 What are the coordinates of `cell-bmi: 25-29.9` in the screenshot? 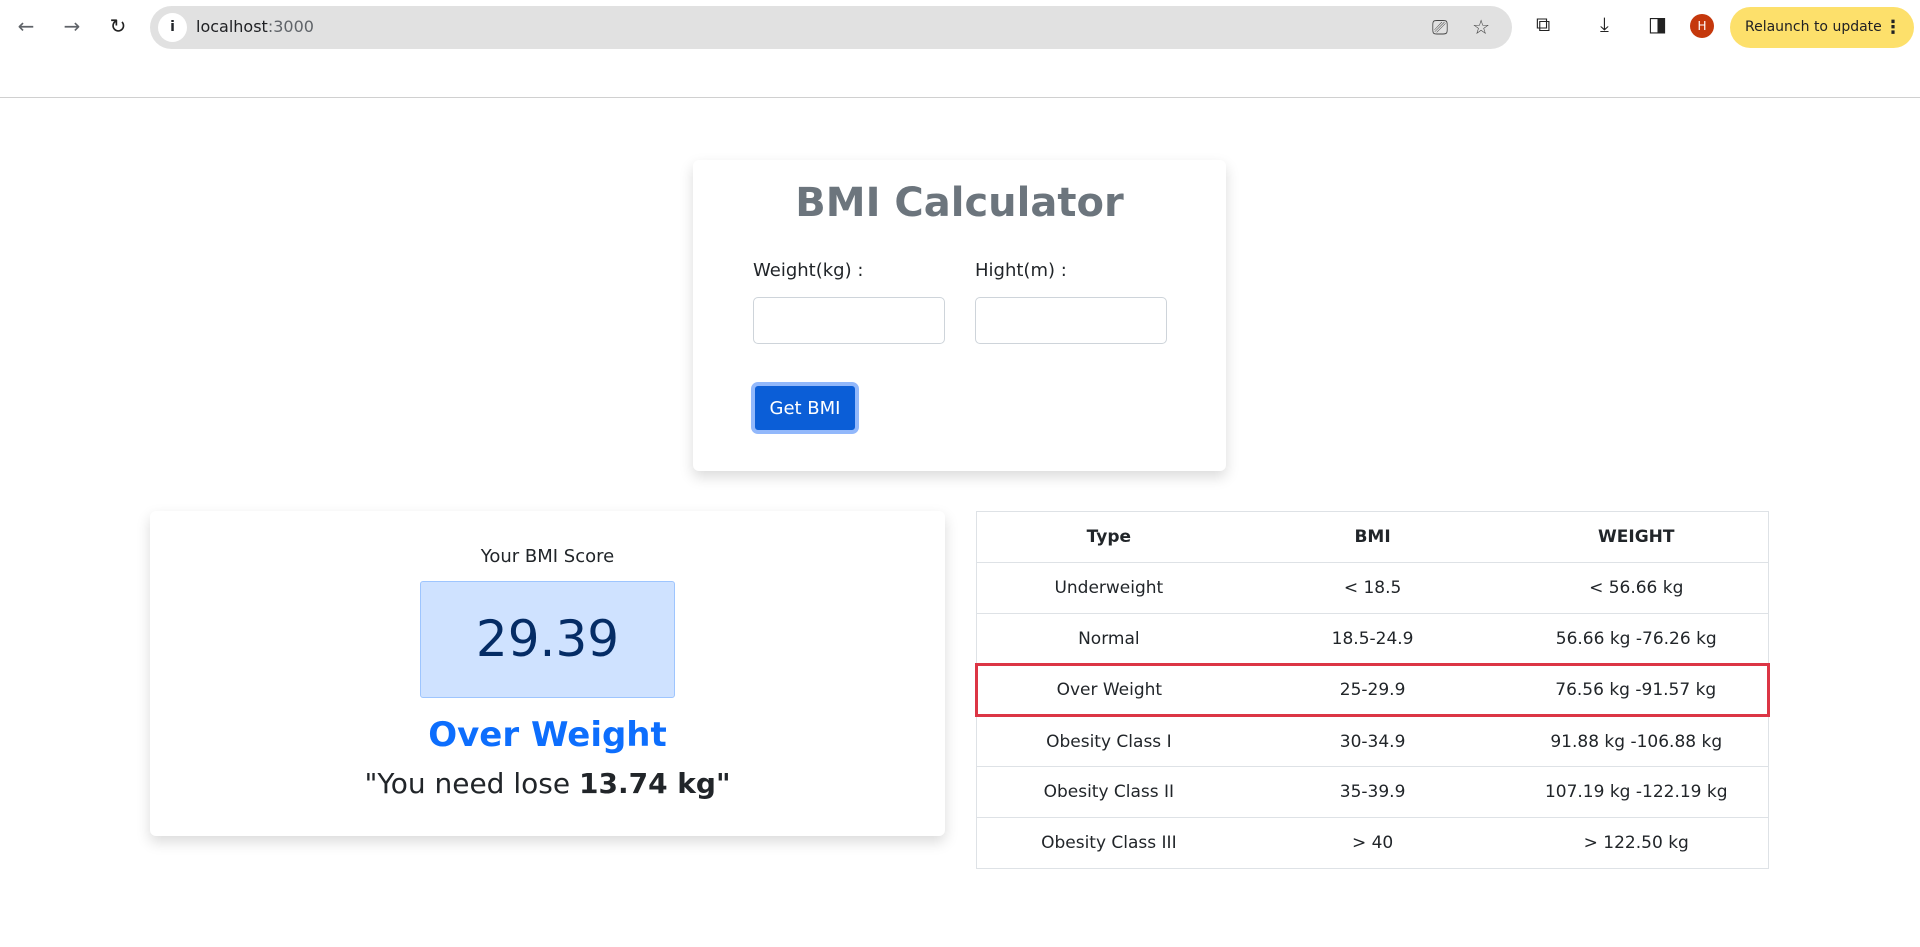 It's located at (1372, 690).